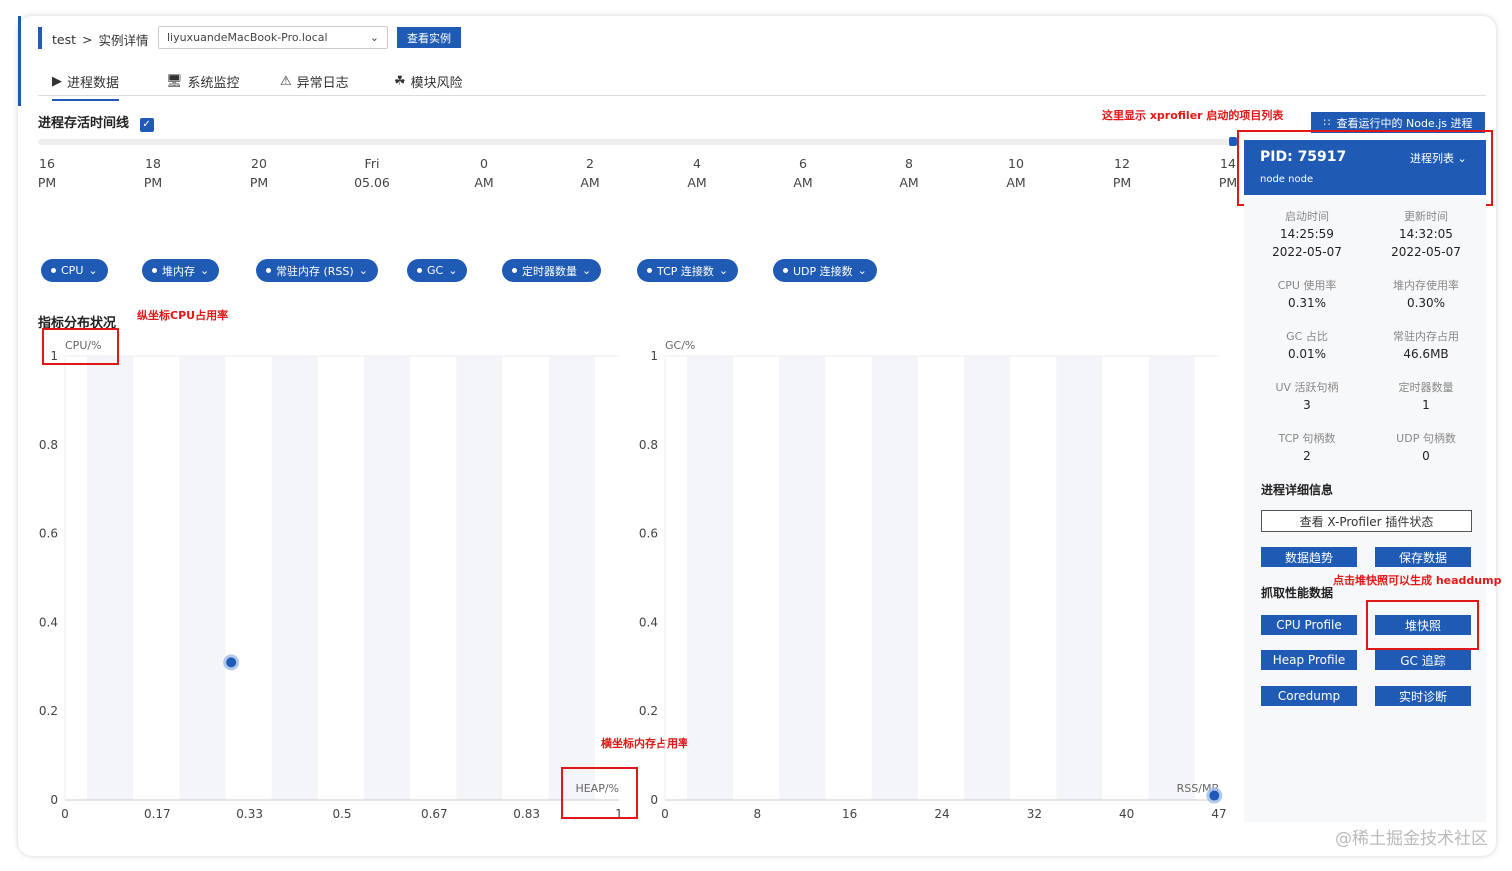 The height and width of the screenshot is (871, 1512). What do you see at coordinates (1122, 173) in the screenshot?
I see `timeline-tick: 12 PM` at bounding box center [1122, 173].